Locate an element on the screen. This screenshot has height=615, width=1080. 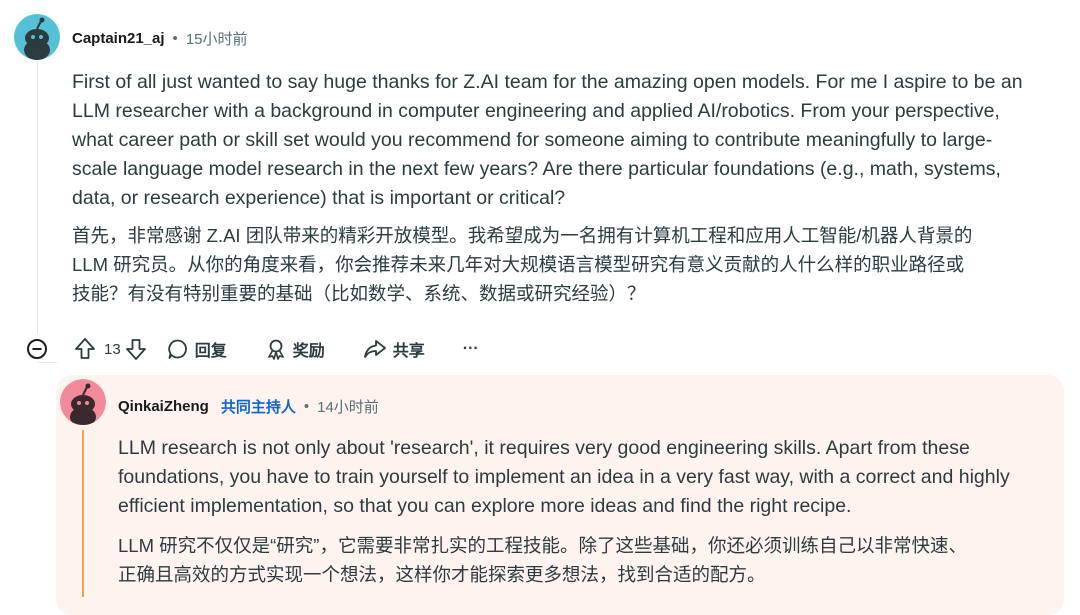
comment-header: Captain21_aj • 15小时前 is located at coordinates (160, 38).